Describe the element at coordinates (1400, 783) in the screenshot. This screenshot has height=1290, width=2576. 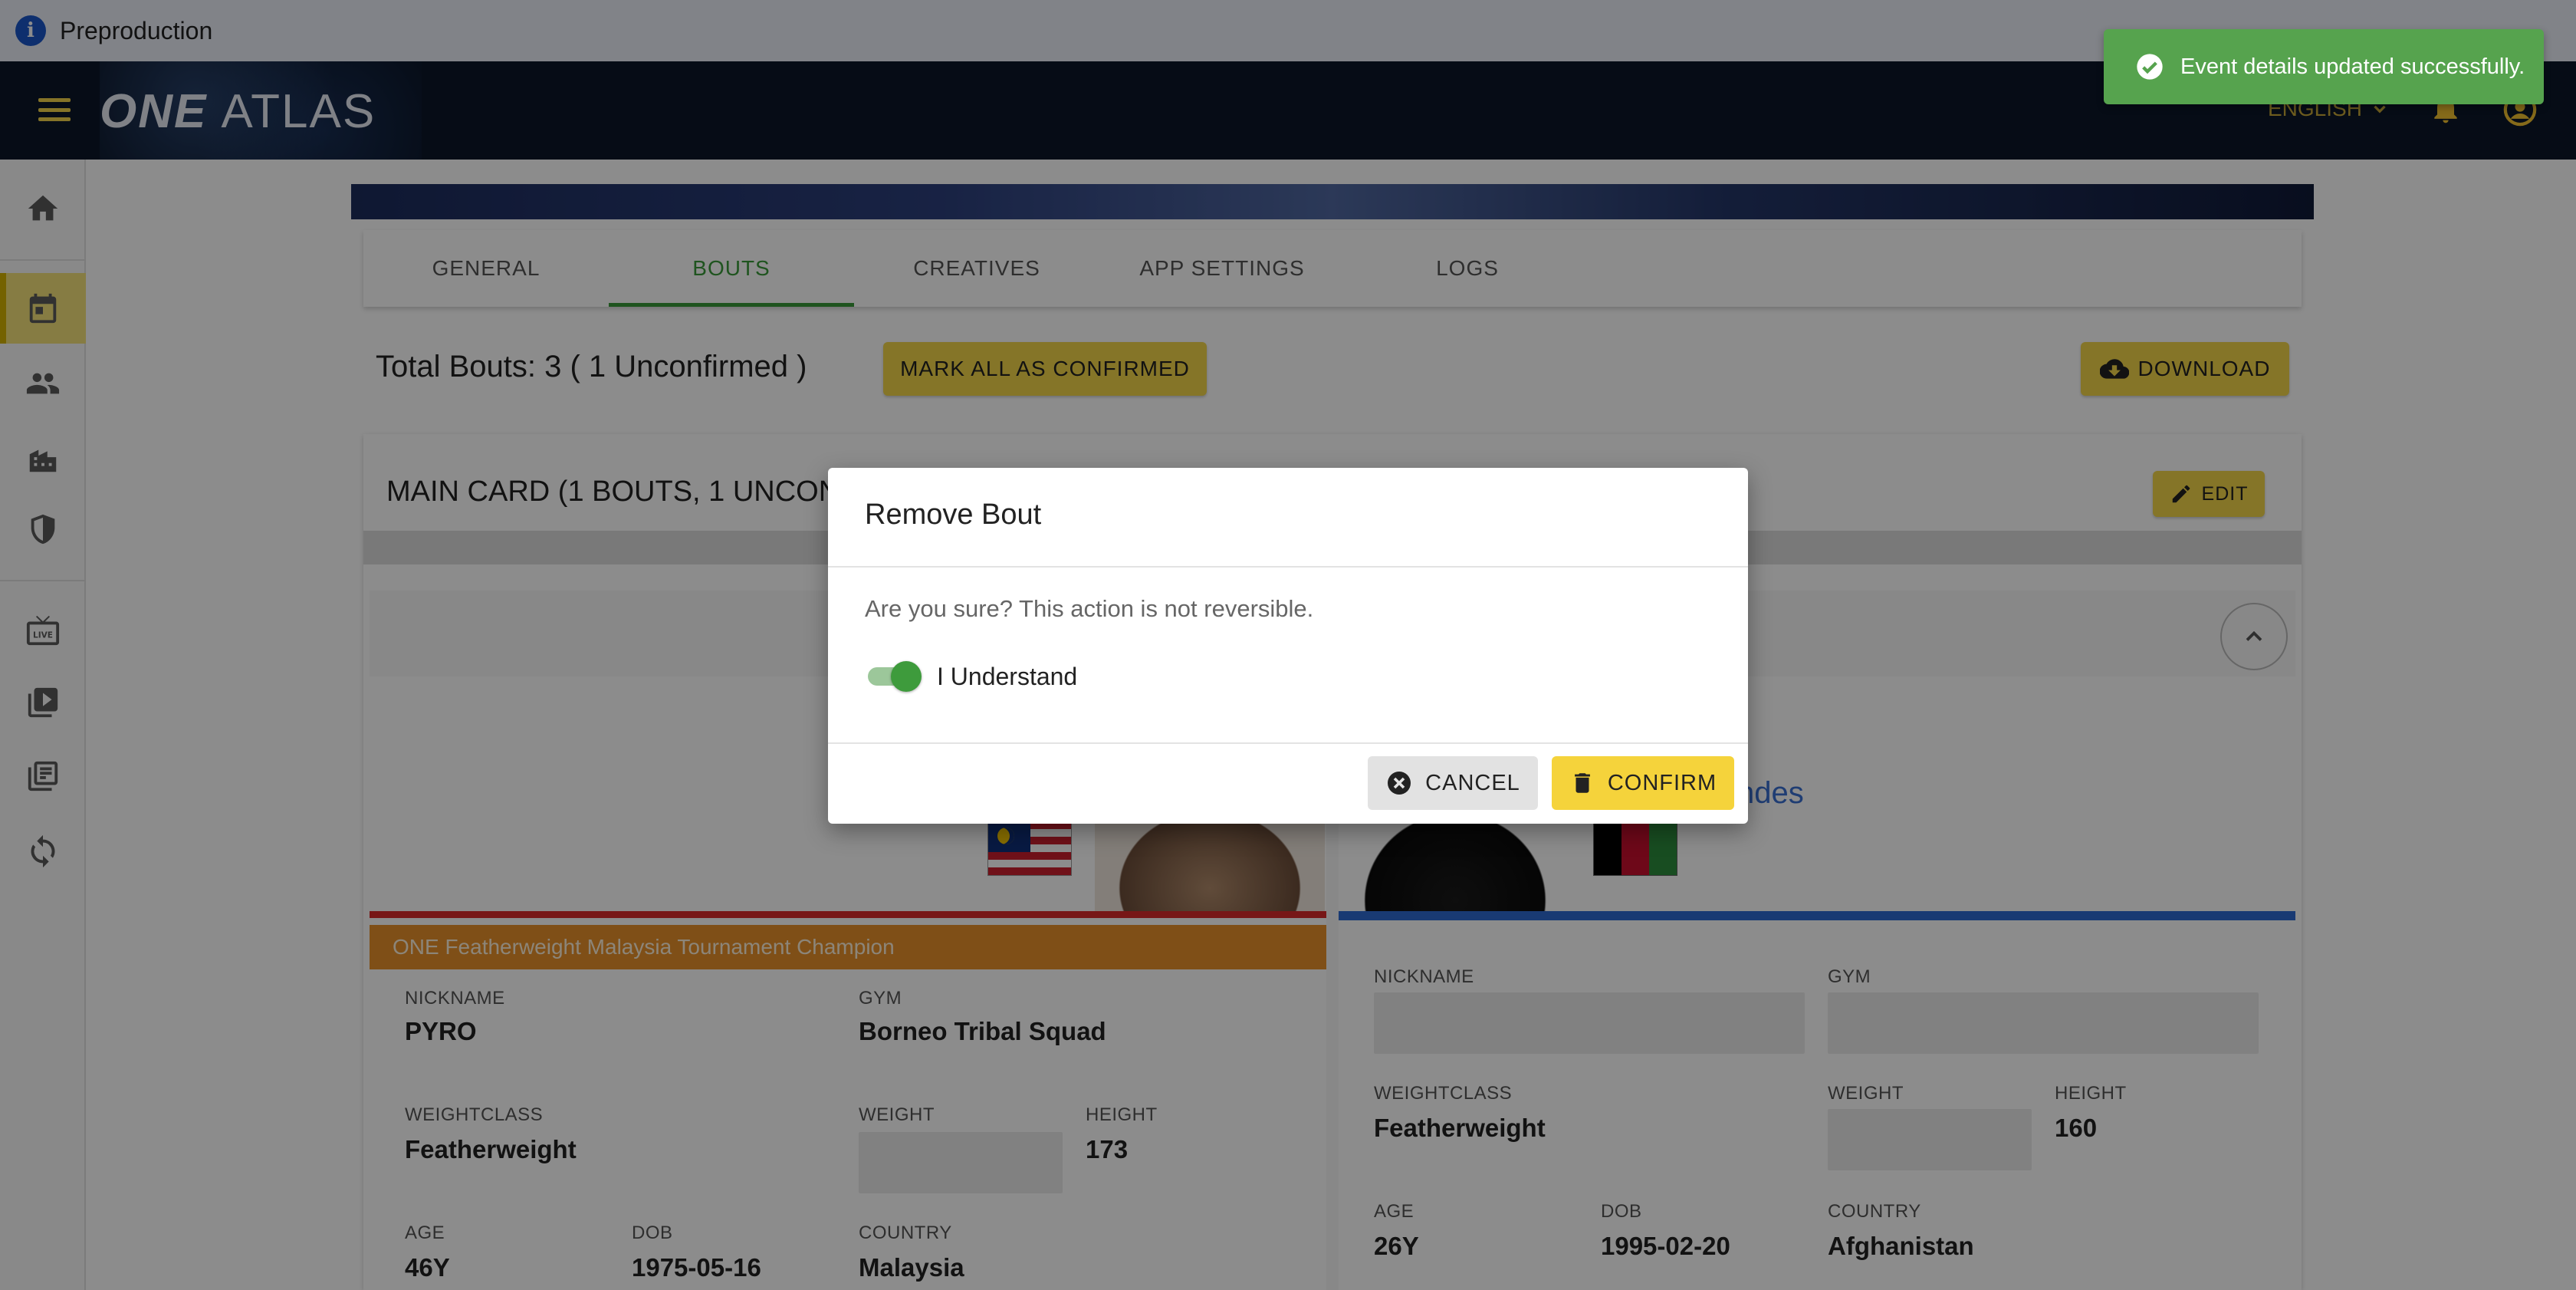
I see `cancel-icon` at that location.